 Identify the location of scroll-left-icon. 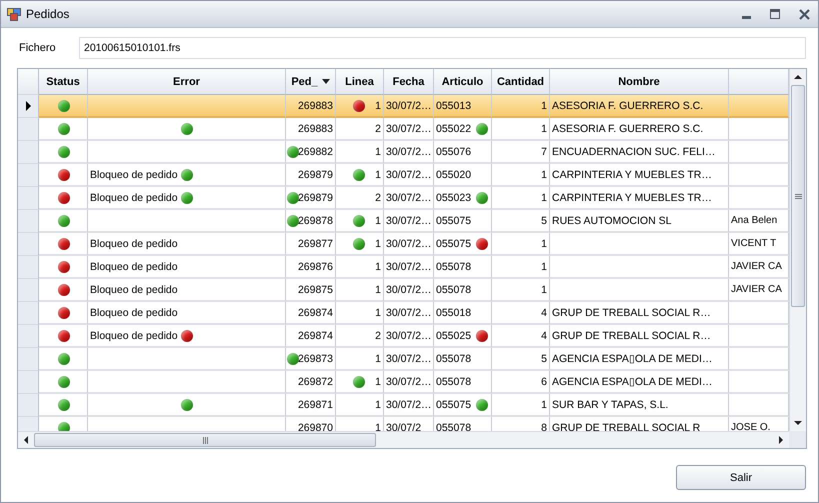
(26, 440).